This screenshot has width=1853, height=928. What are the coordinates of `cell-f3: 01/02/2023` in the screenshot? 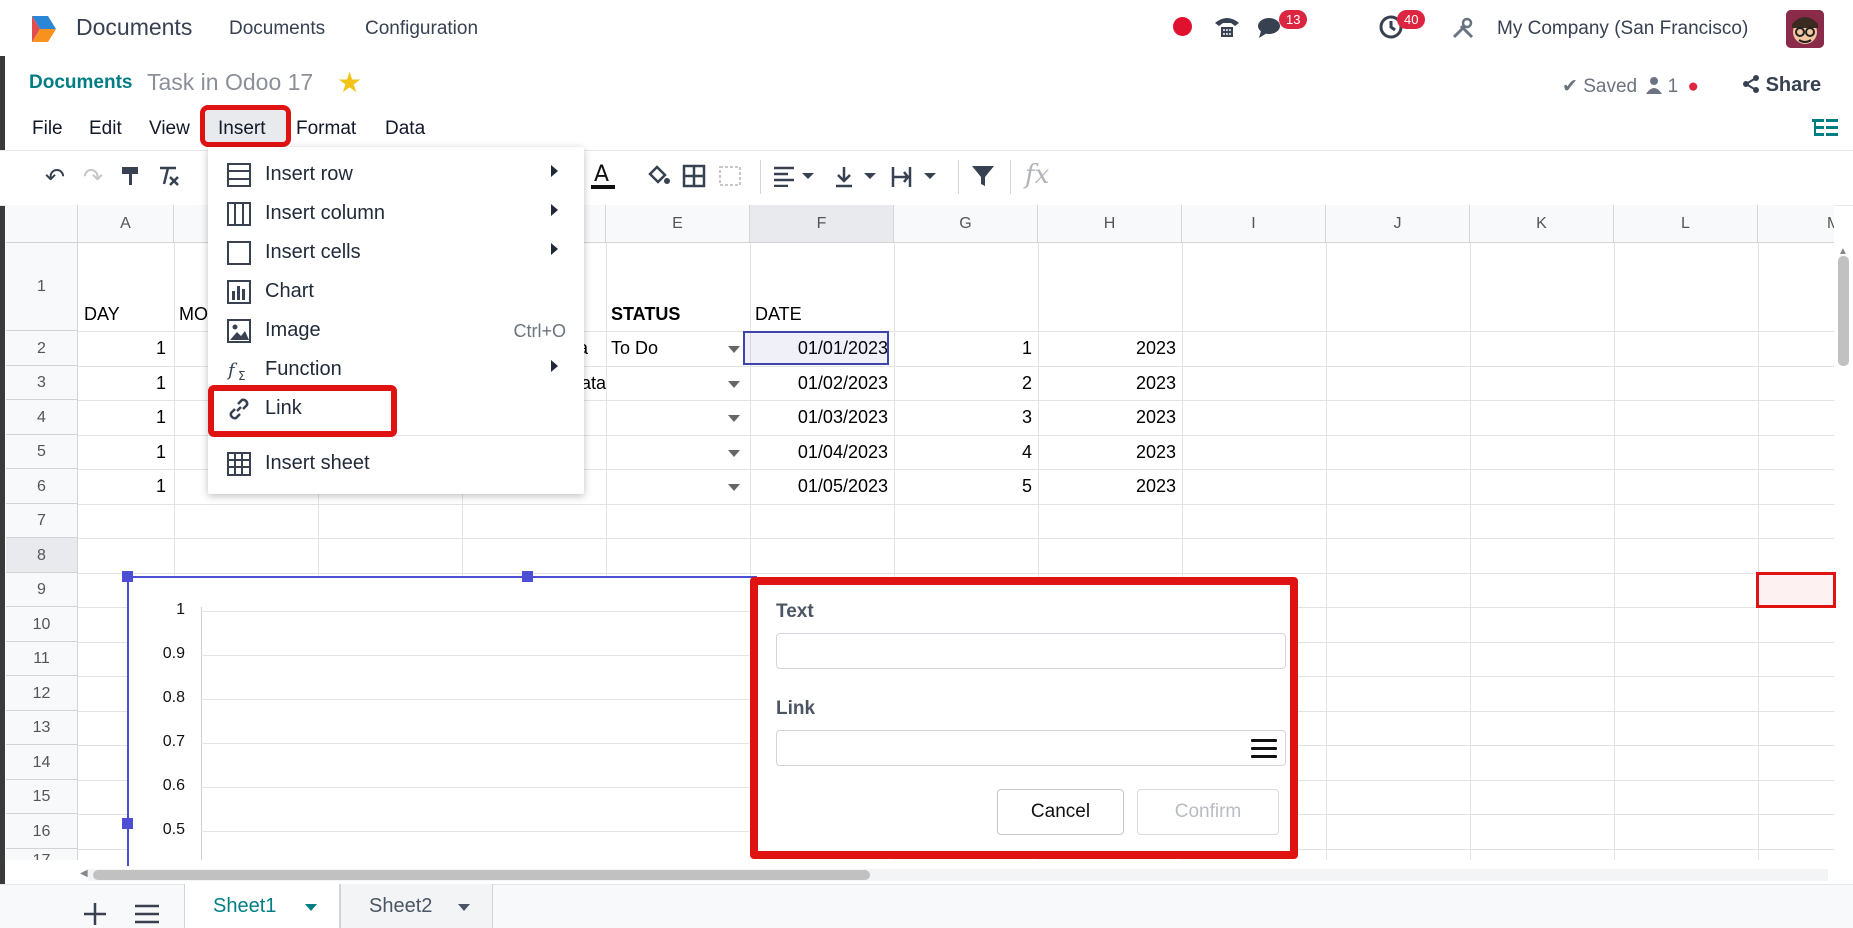 It's located at (821, 383).